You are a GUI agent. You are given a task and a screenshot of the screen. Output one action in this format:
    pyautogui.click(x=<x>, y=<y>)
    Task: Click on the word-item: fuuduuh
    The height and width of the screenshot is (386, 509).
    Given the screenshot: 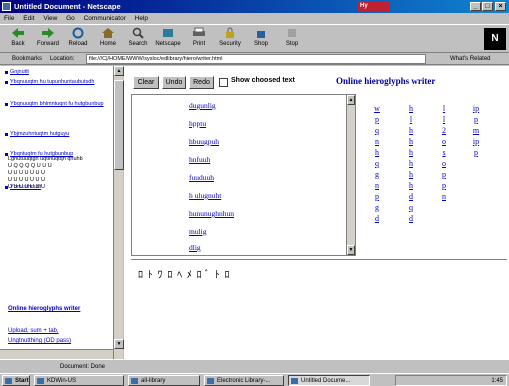 What is the action you would take?
    pyautogui.click(x=201, y=177)
    